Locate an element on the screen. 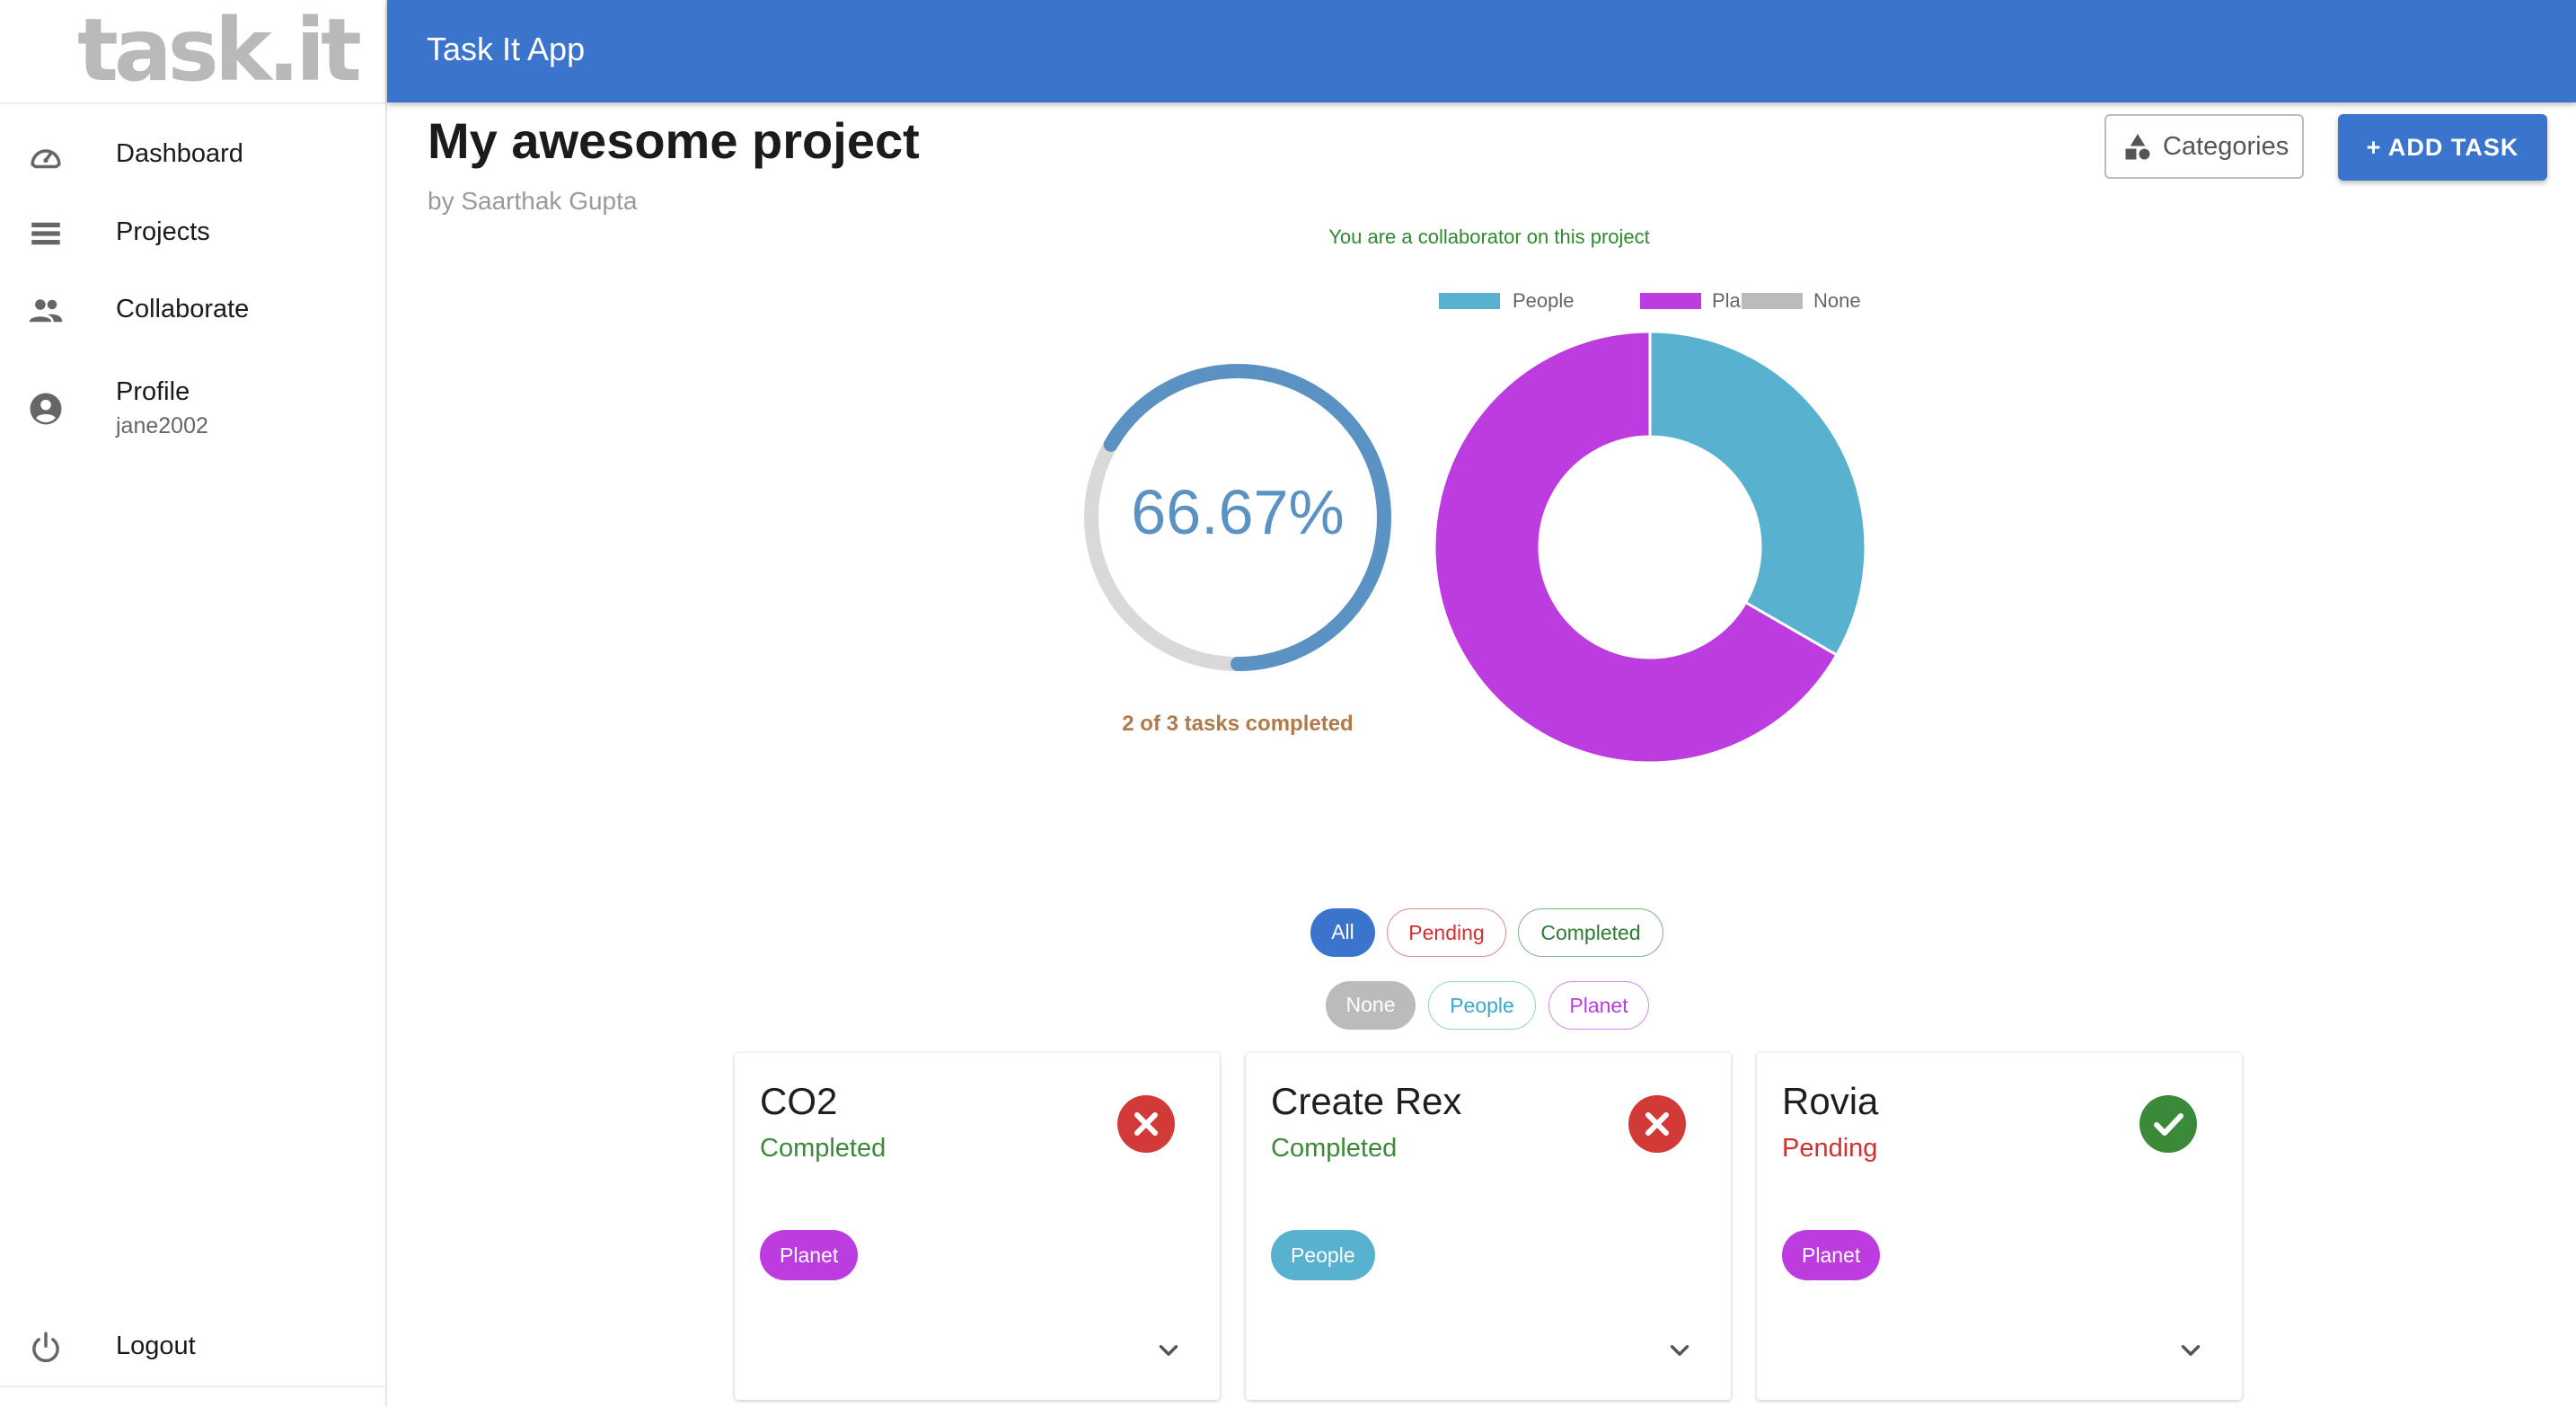 The width and height of the screenshot is (2576, 1407). sidebar-item-logout: Logout is located at coordinates (192, 1348).